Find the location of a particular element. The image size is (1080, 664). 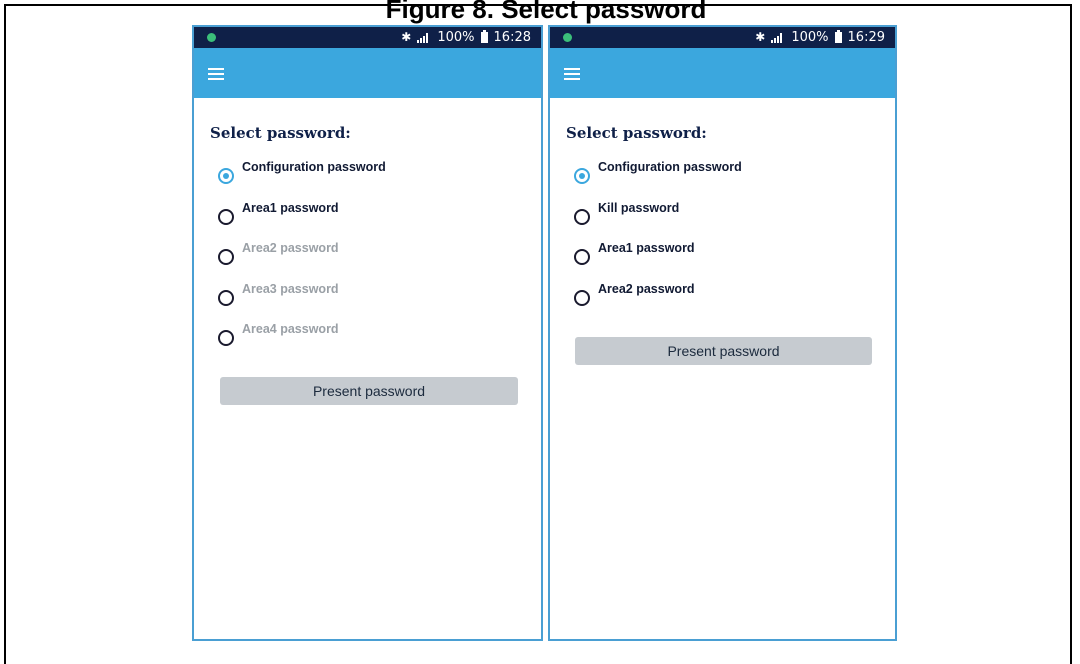

option-kill-password: Kill password is located at coordinates (730, 221).